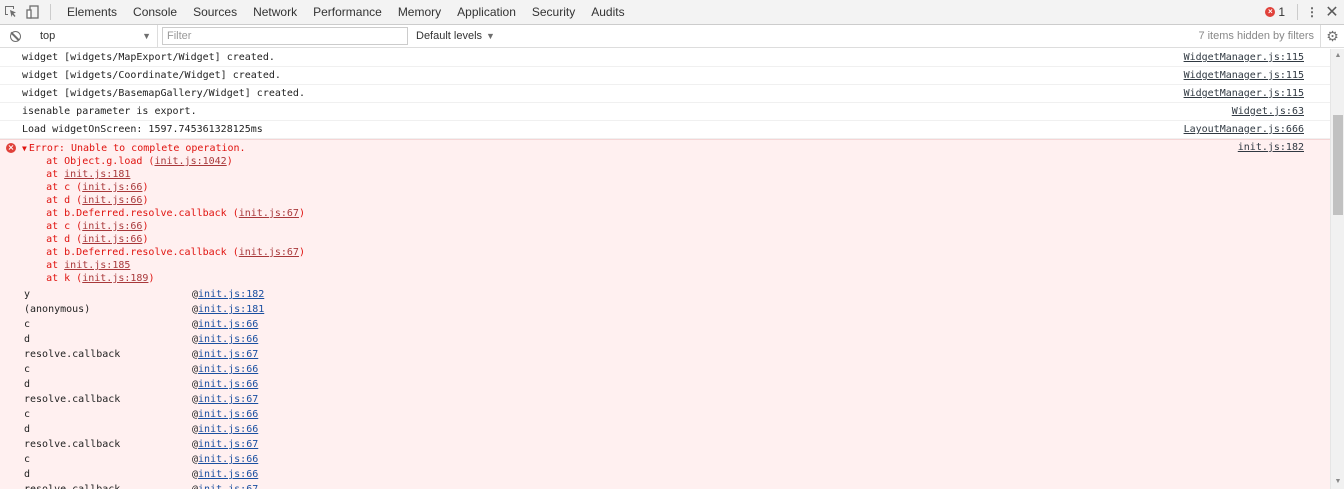 Image resolution: width=1344 pixels, height=489 pixels. I want to click on scrollbar-thumb, so click(1338, 165).